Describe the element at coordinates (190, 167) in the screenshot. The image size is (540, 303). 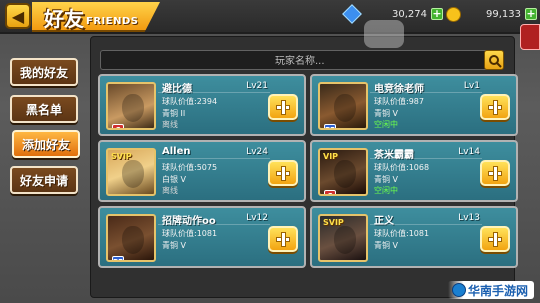
I see `team-value: 球队价值:5075` at that location.